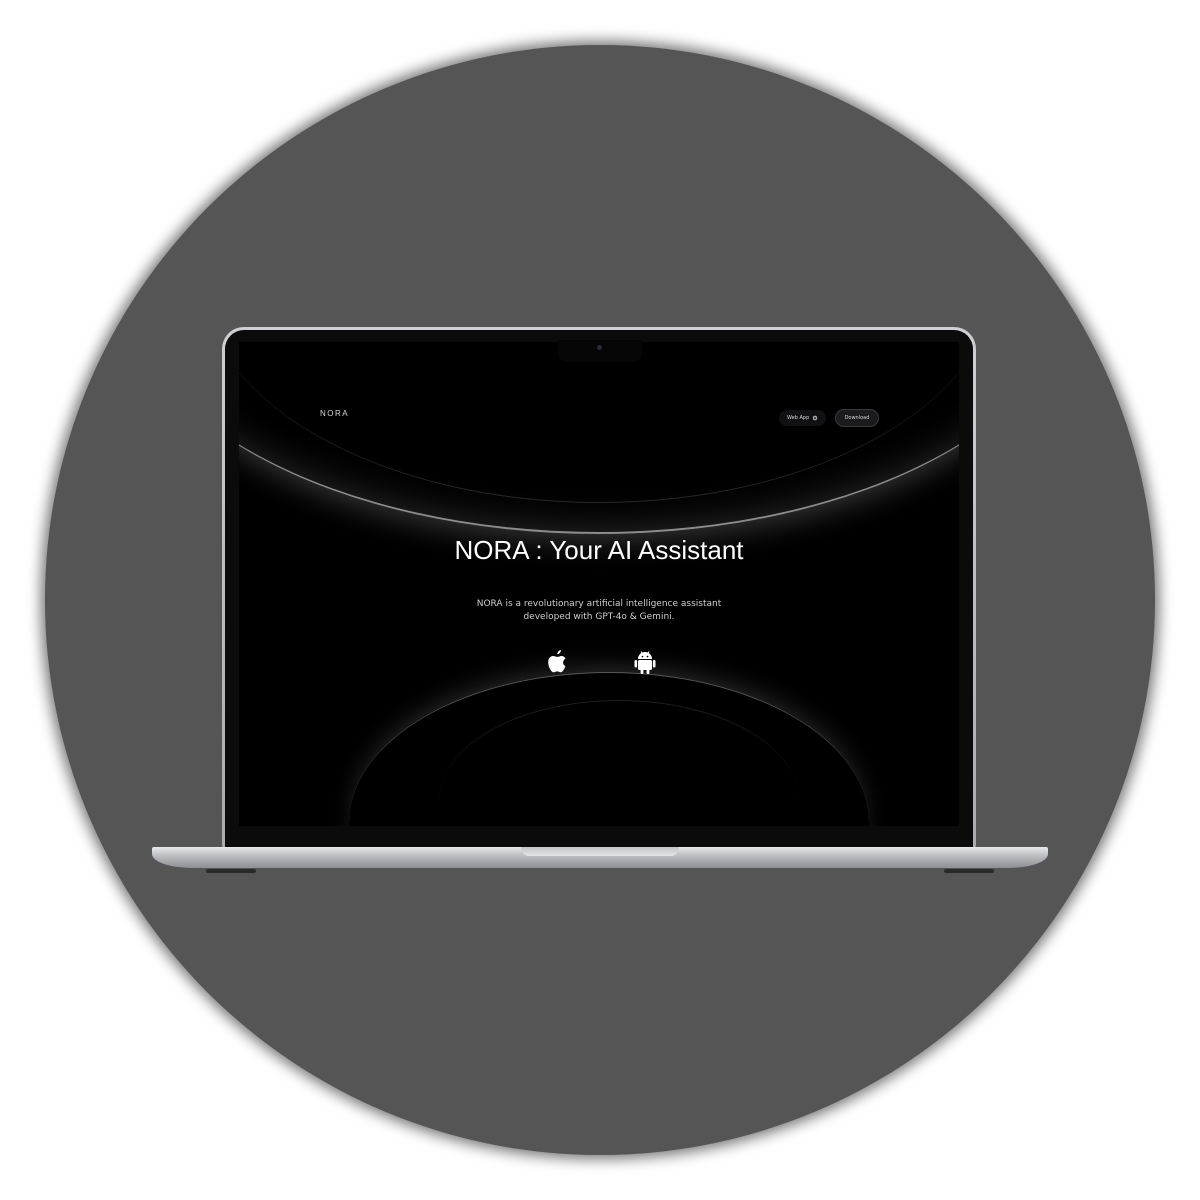 The image size is (1200, 1200). Describe the element at coordinates (599, 347) in the screenshot. I see `camera-icon` at that location.